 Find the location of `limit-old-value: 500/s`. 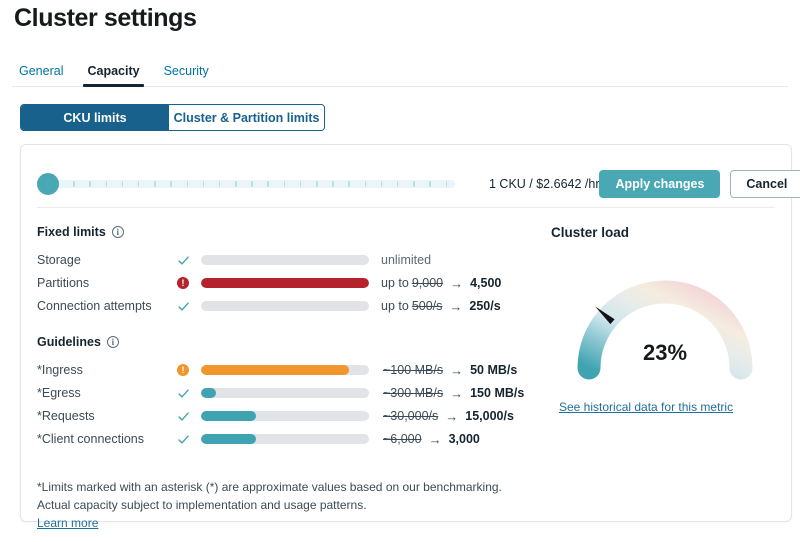

limit-old-value: 500/s is located at coordinates (427, 306).